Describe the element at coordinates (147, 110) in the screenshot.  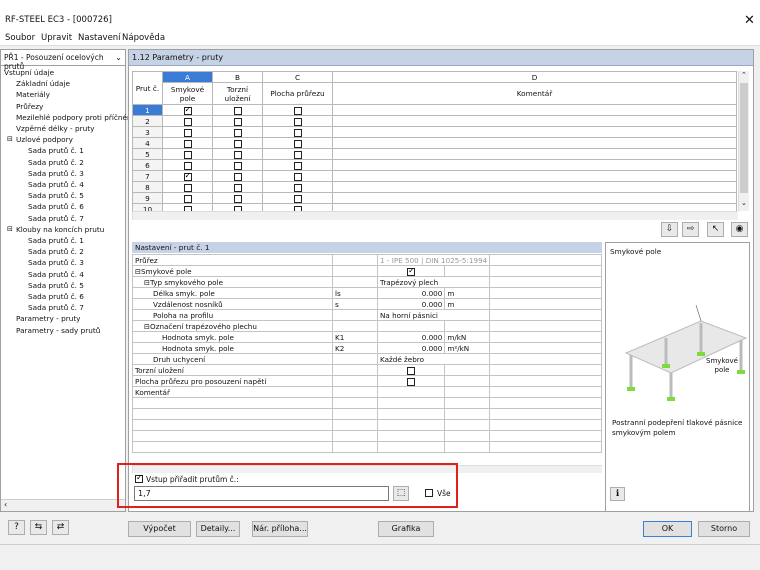
I see `row-number: 1` at that location.